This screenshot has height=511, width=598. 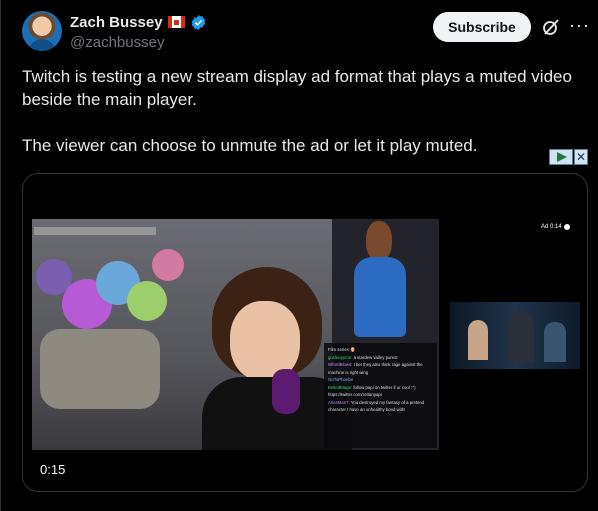 What do you see at coordinates (581, 157) in the screenshot?
I see `adchoices-close-icon: ✕` at bounding box center [581, 157].